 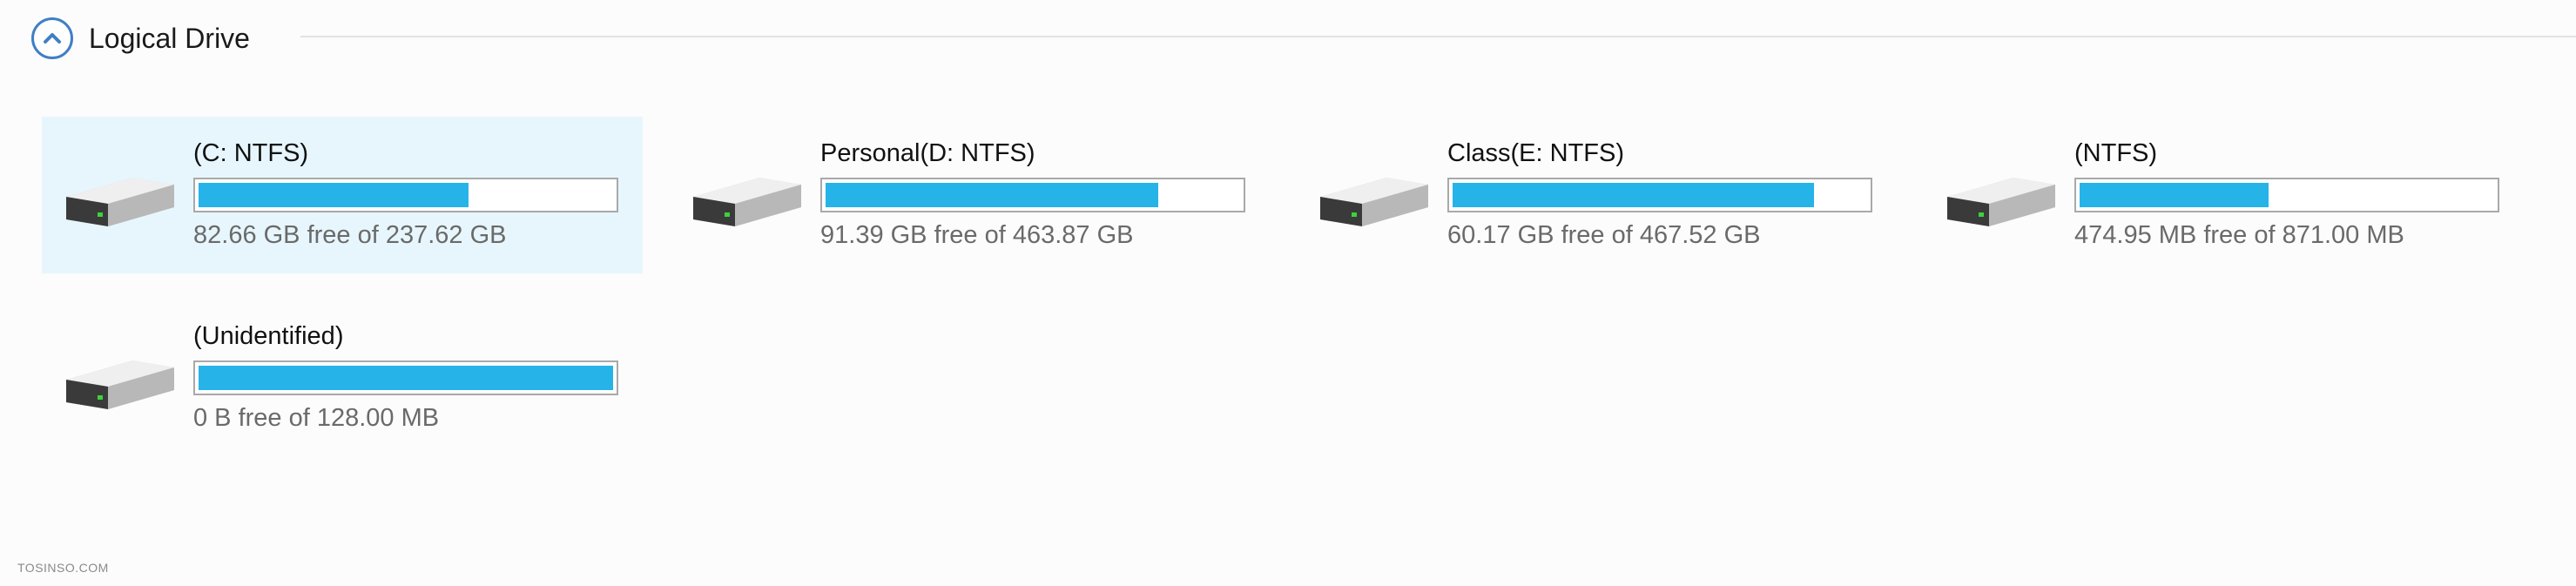 I want to click on drive-name: (Unidentified), so click(x=268, y=336).